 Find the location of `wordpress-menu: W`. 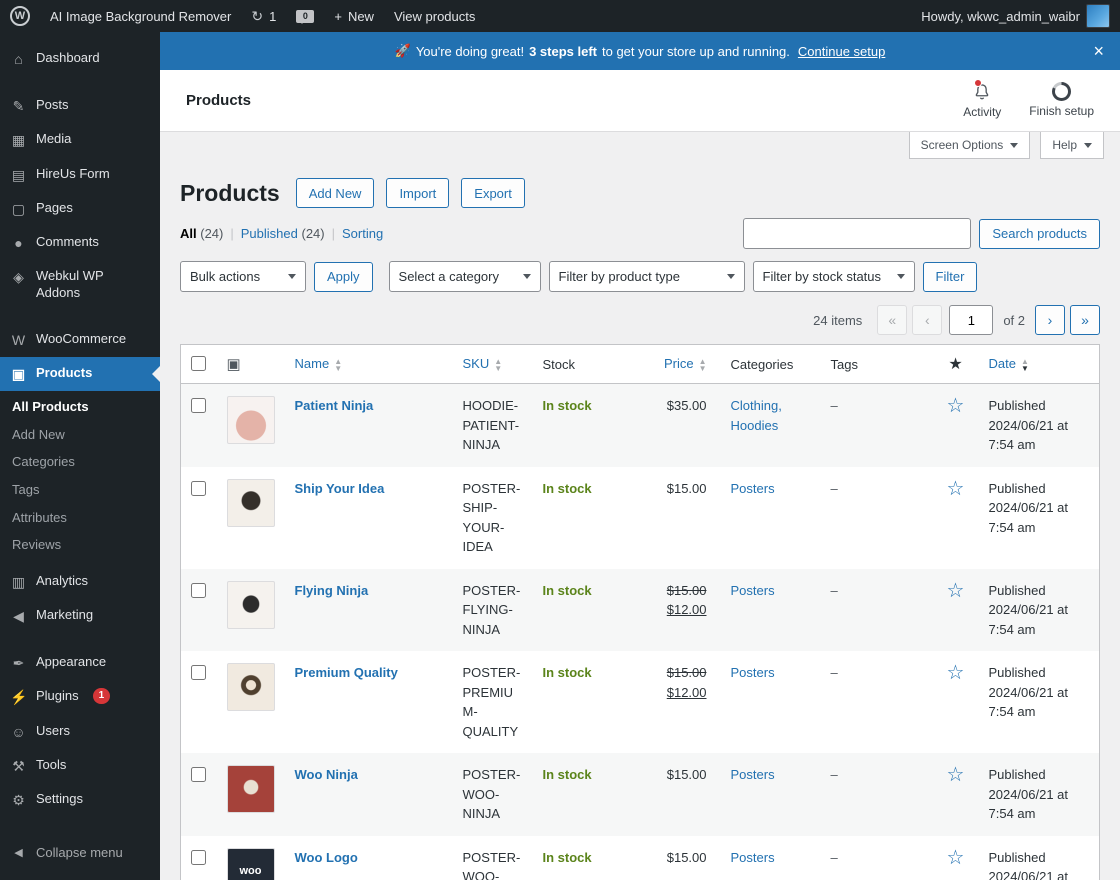

wordpress-menu: W is located at coordinates (20, 16).